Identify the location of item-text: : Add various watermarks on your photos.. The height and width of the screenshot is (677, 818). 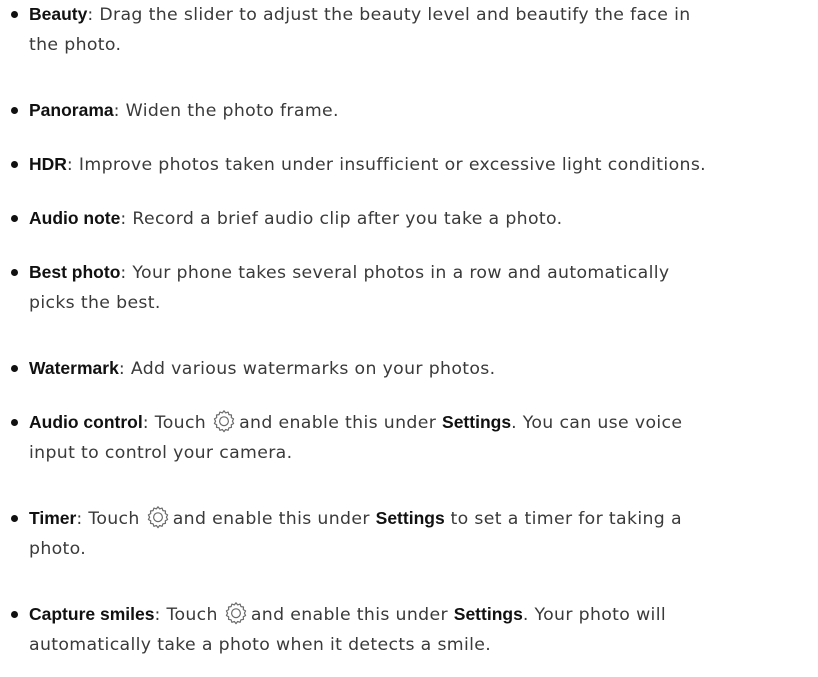
(307, 369).